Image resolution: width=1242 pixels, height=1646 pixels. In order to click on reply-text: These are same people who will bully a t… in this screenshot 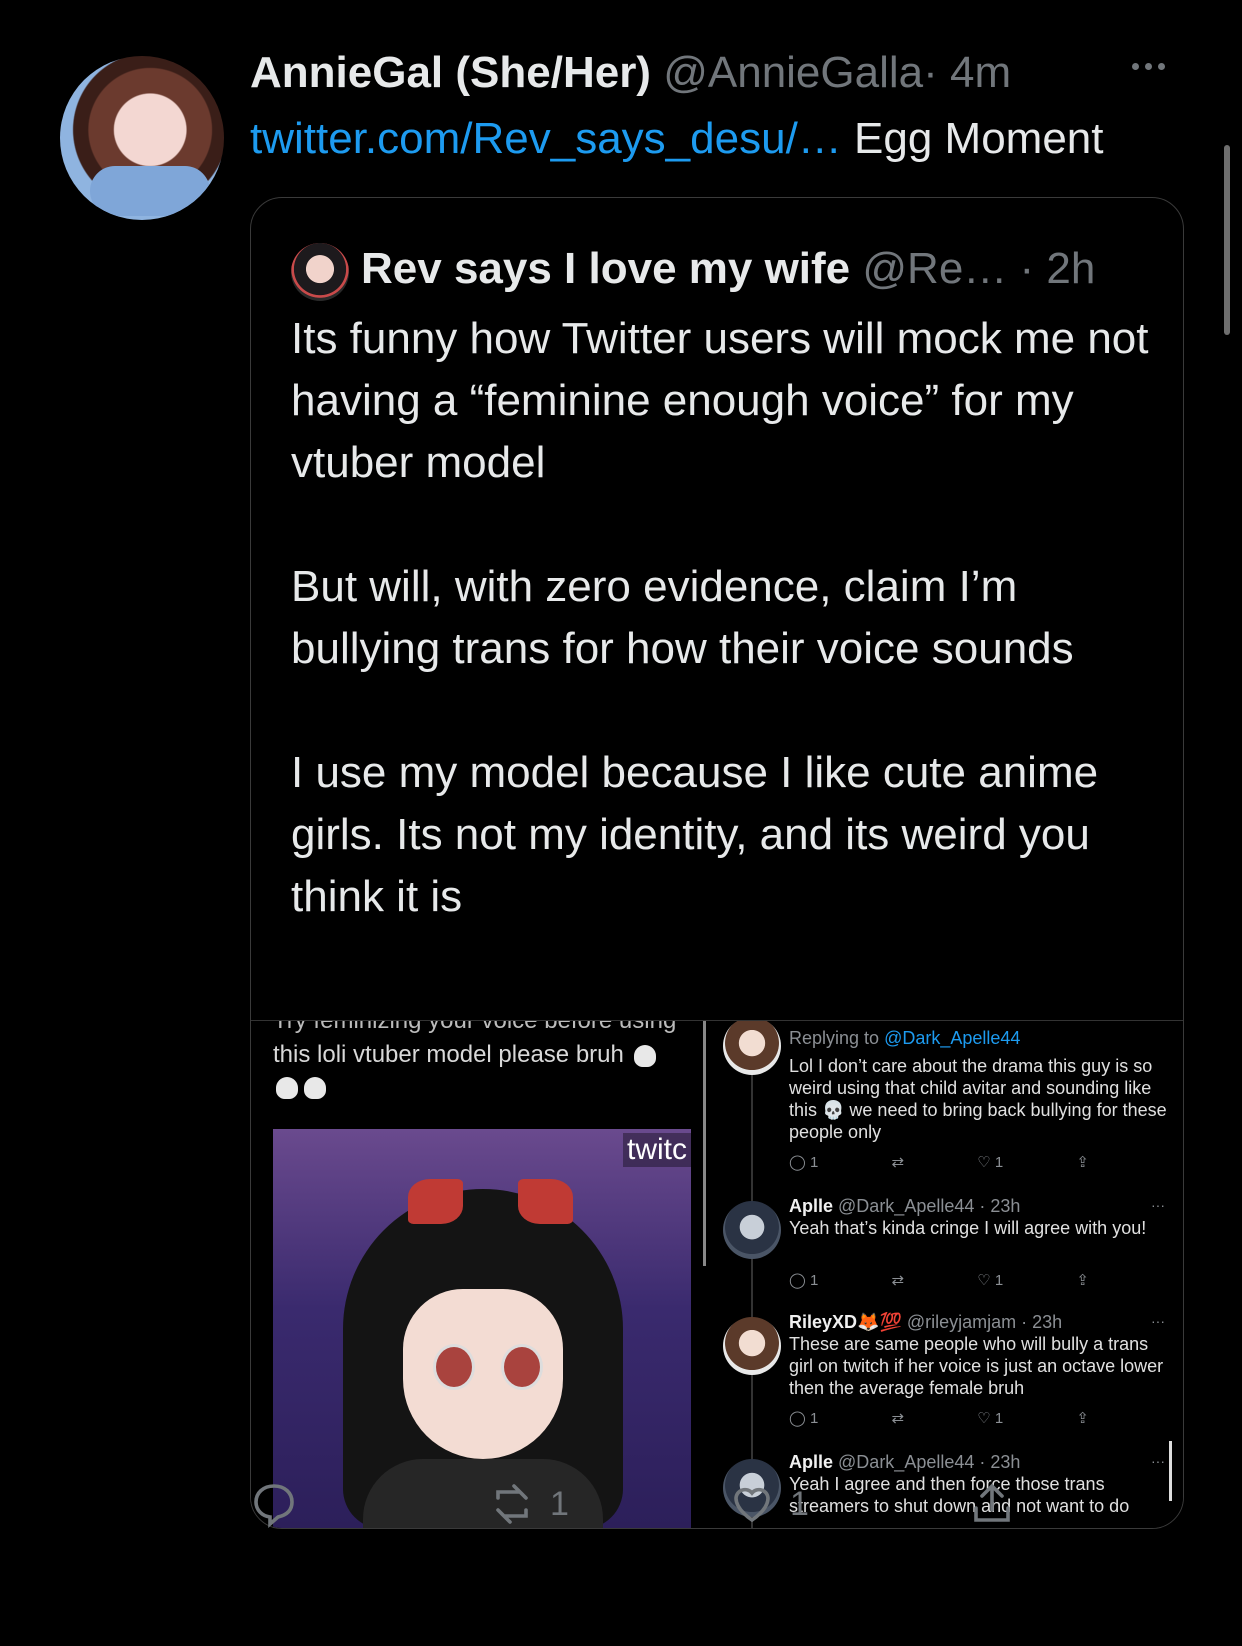, I will do `click(976, 1366)`.